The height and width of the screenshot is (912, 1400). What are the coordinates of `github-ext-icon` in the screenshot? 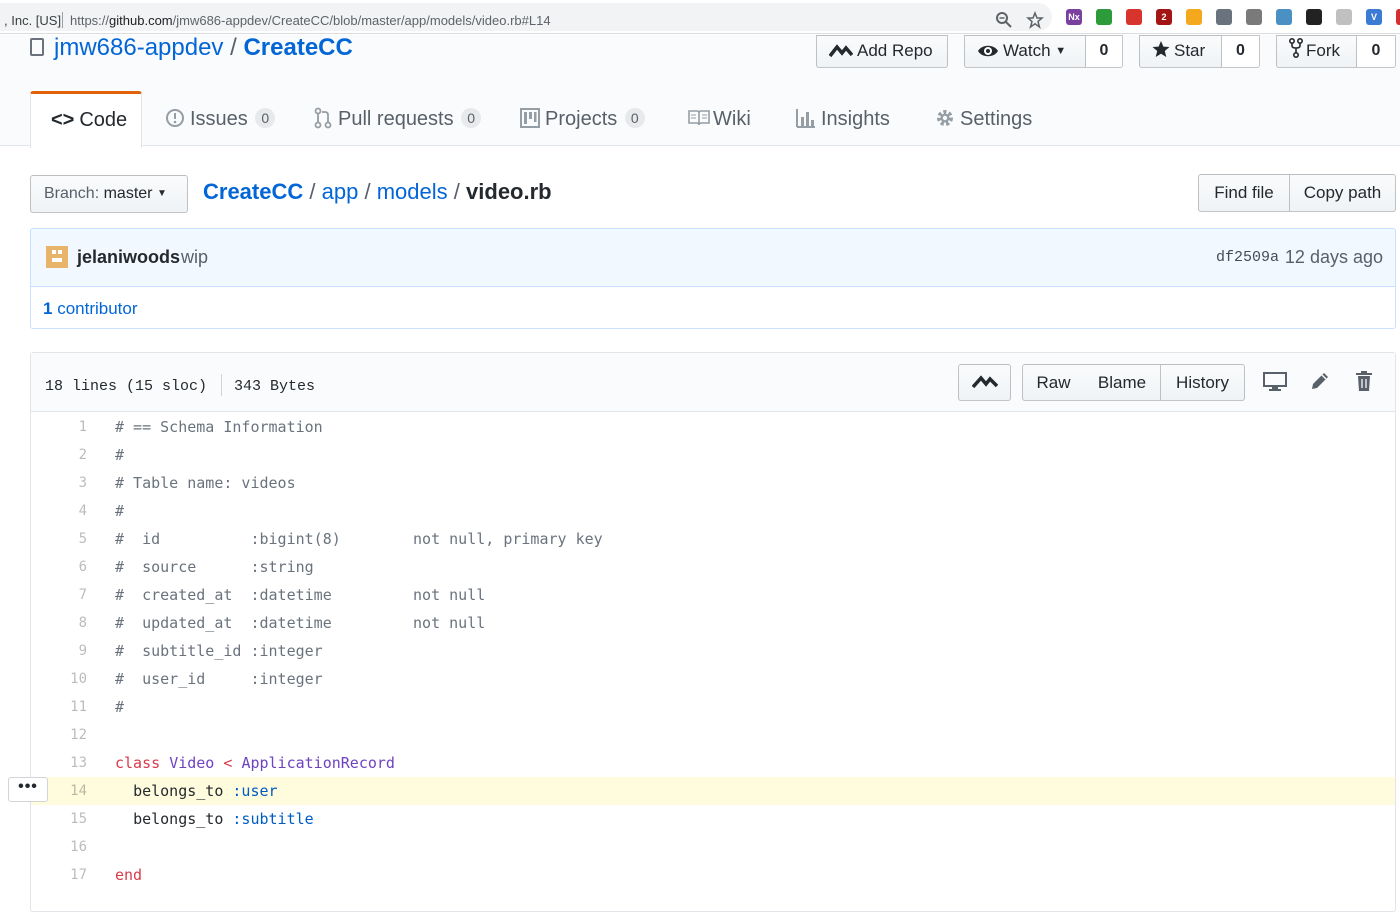 It's located at (1224, 17).